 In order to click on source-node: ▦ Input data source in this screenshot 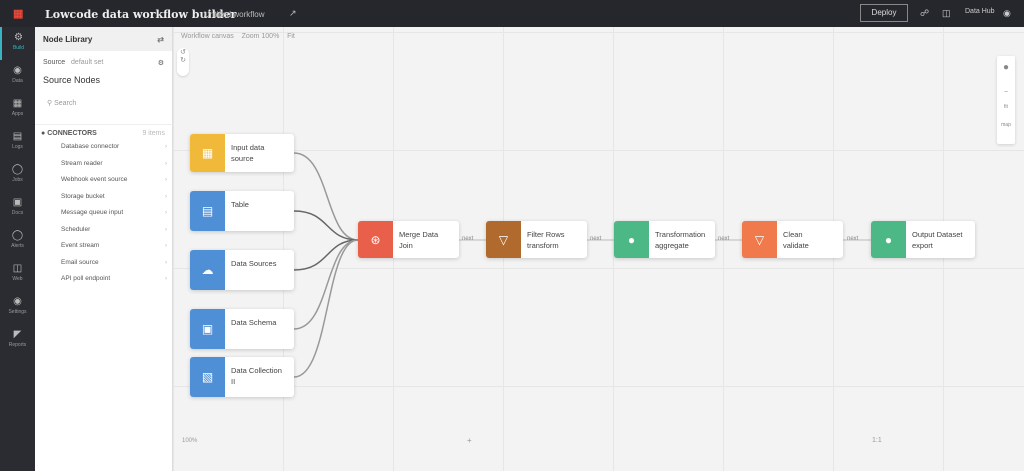, I will do `click(242, 153)`.